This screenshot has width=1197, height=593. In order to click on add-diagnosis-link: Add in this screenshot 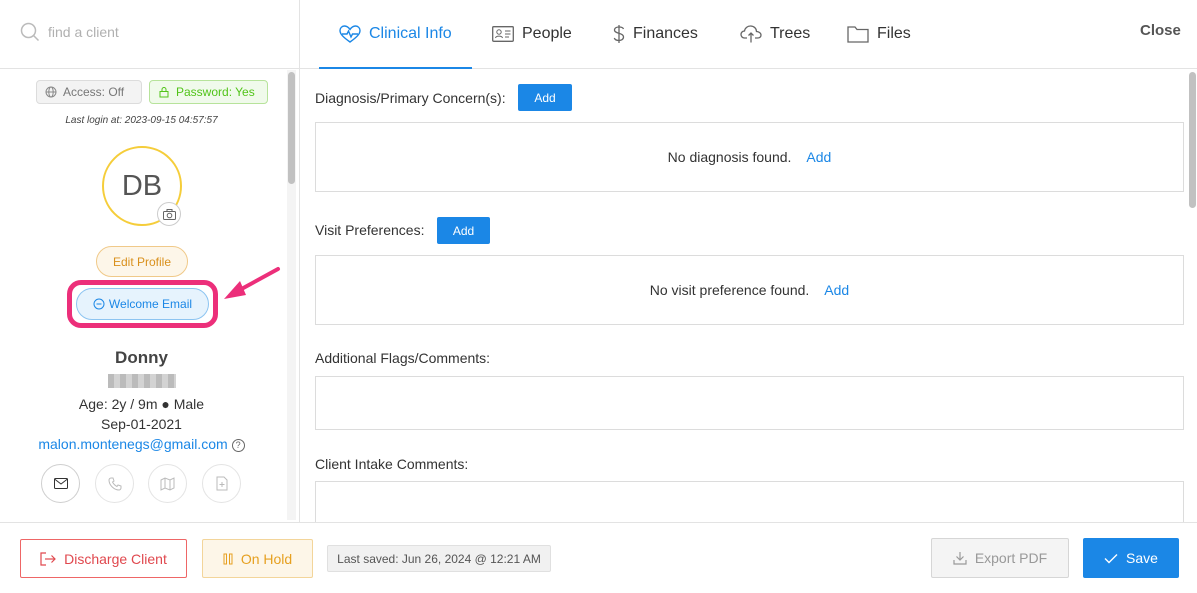, I will do `click(818, 157)`.